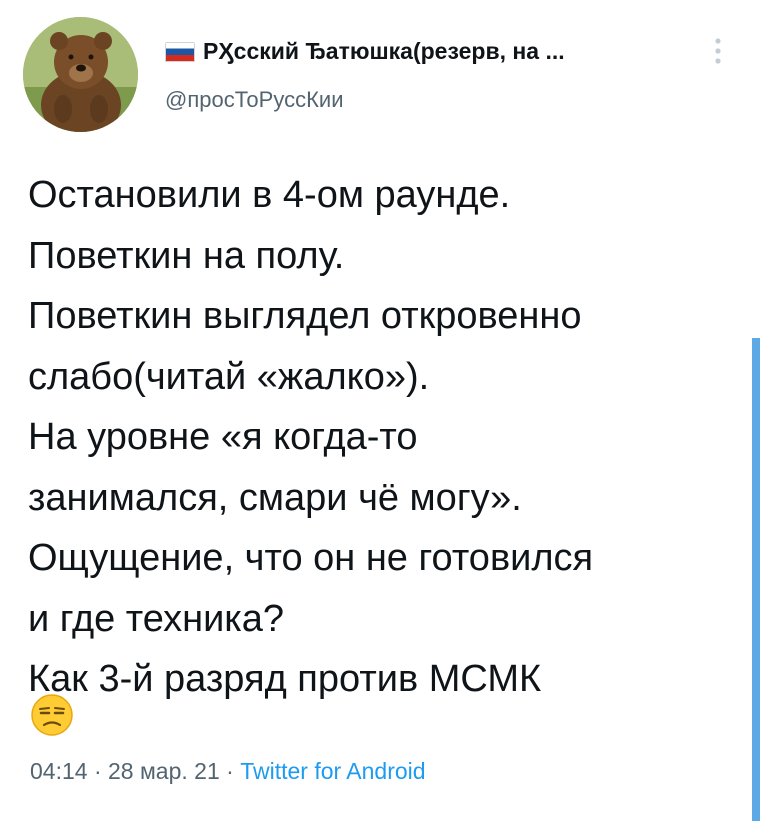  Describe the element at coordinates (229, 376) in the screenshot. I see `tweet-text-line: слабо(читай «жалко»).` at that location.